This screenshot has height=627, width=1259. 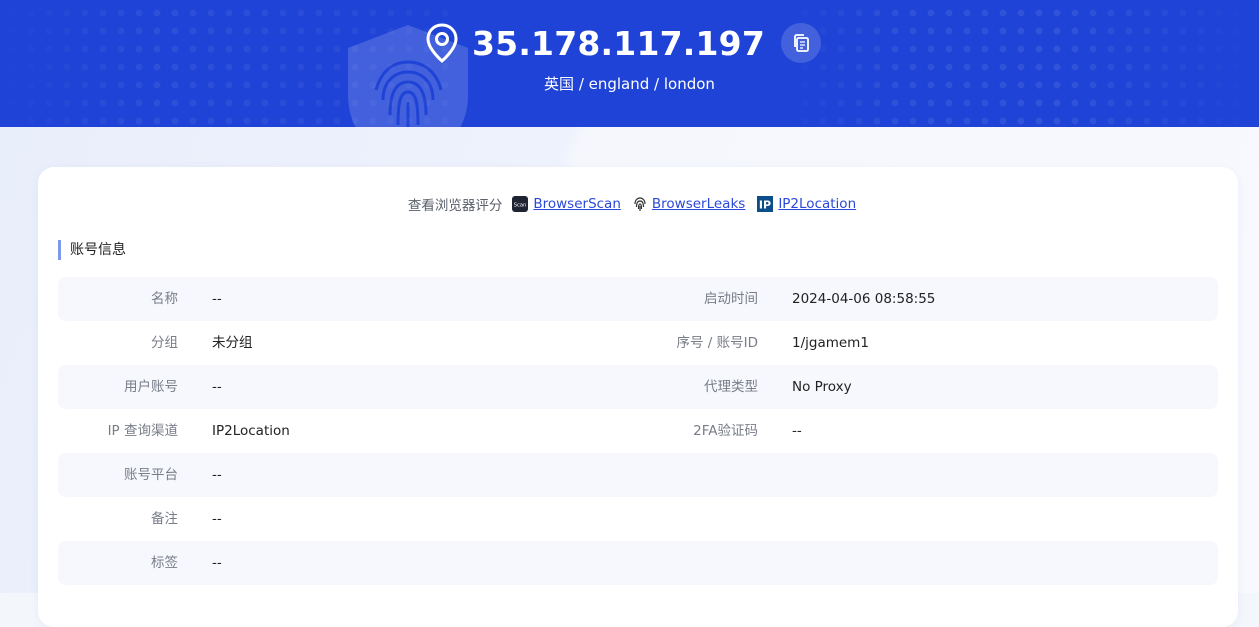 I want to click on field-value: 1/jgamem1, so click(x=830, y=343).